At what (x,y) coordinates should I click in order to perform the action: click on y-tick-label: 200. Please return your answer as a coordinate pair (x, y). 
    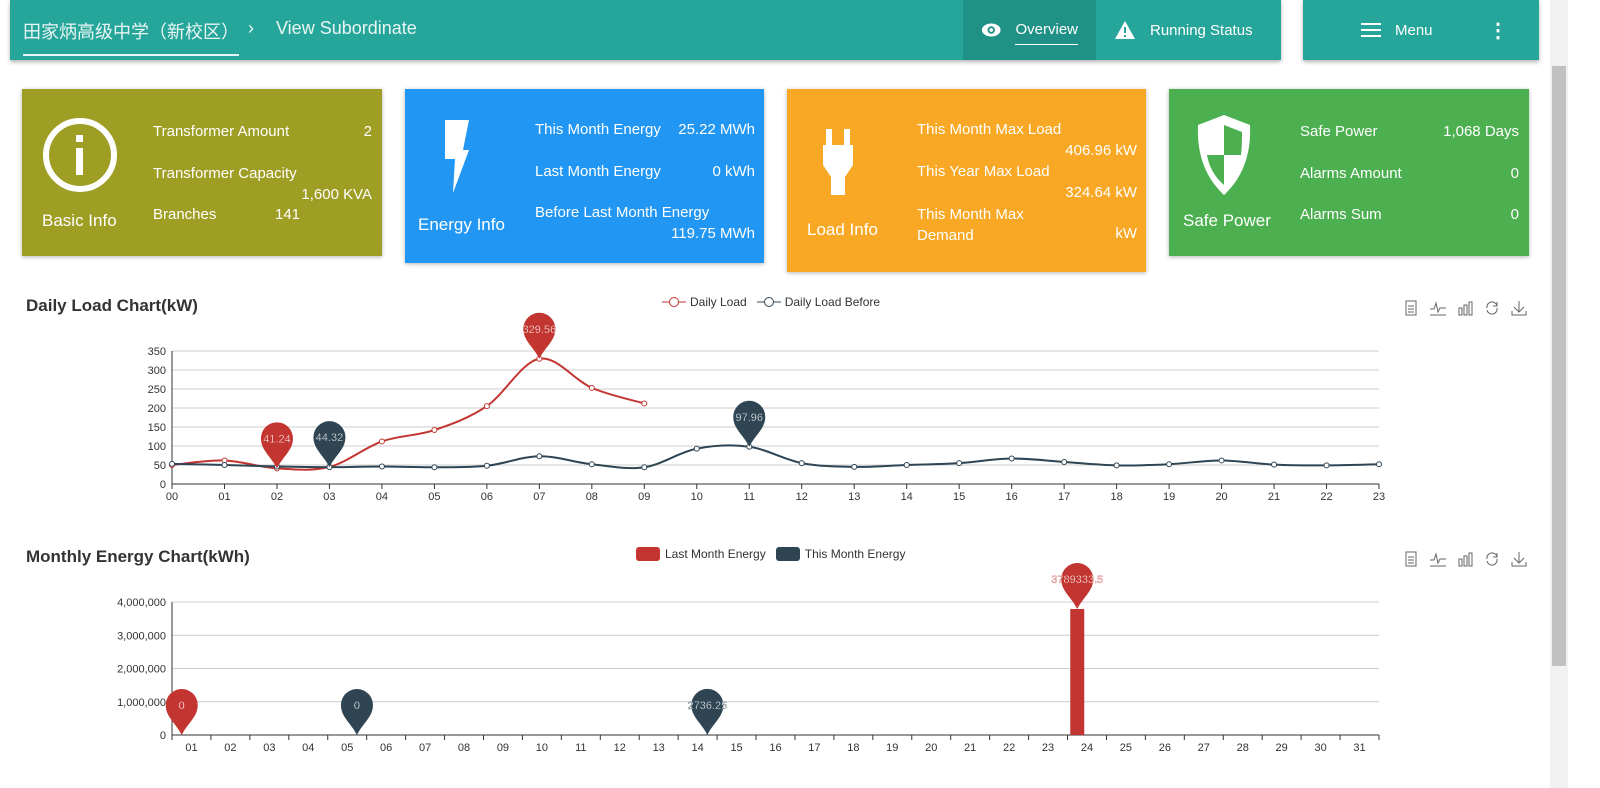
    Looking at the image, I should click on (157, 409).